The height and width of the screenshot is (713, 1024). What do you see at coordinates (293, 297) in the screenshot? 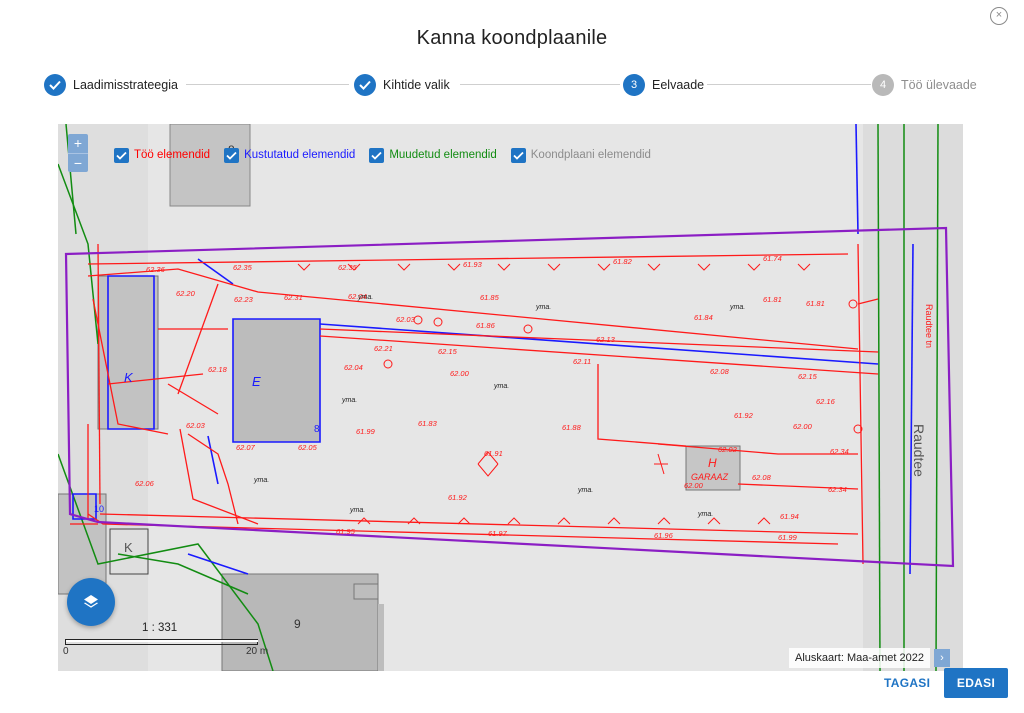
I see `elevation-label: 62.31` at bounding box center [293, 297].